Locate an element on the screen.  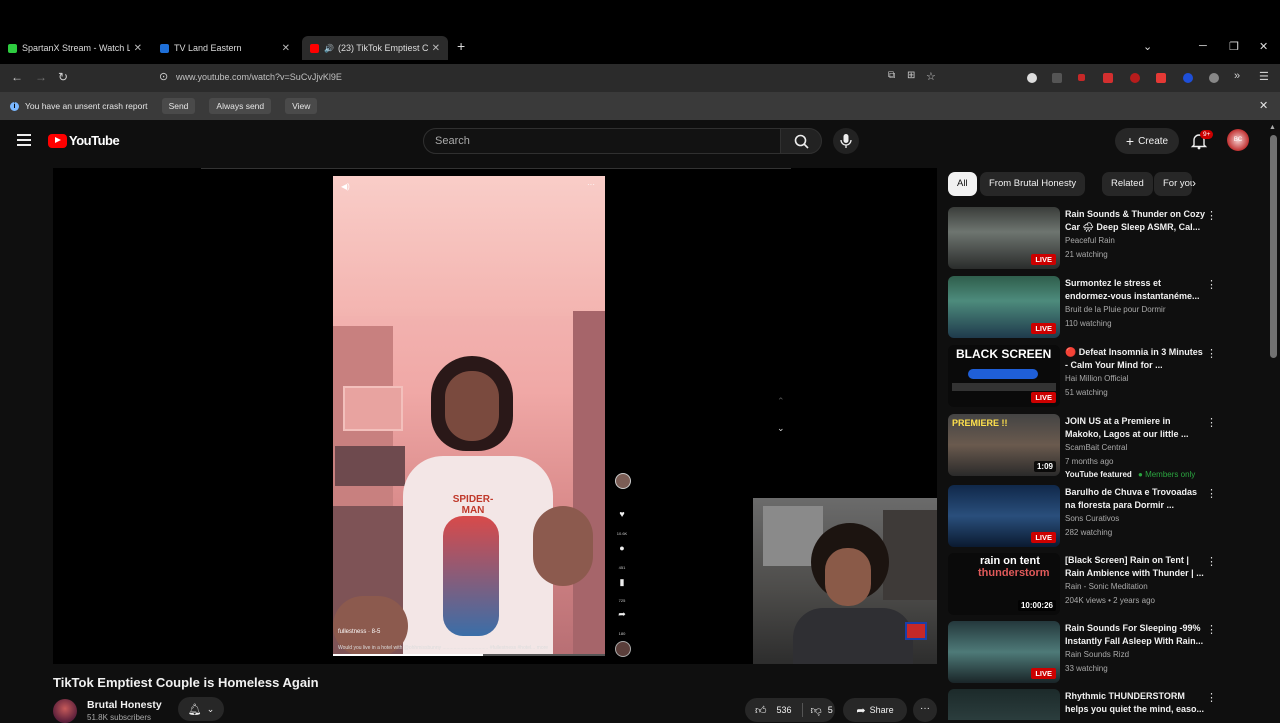
view-button: View is located at coordinates (301, 106).